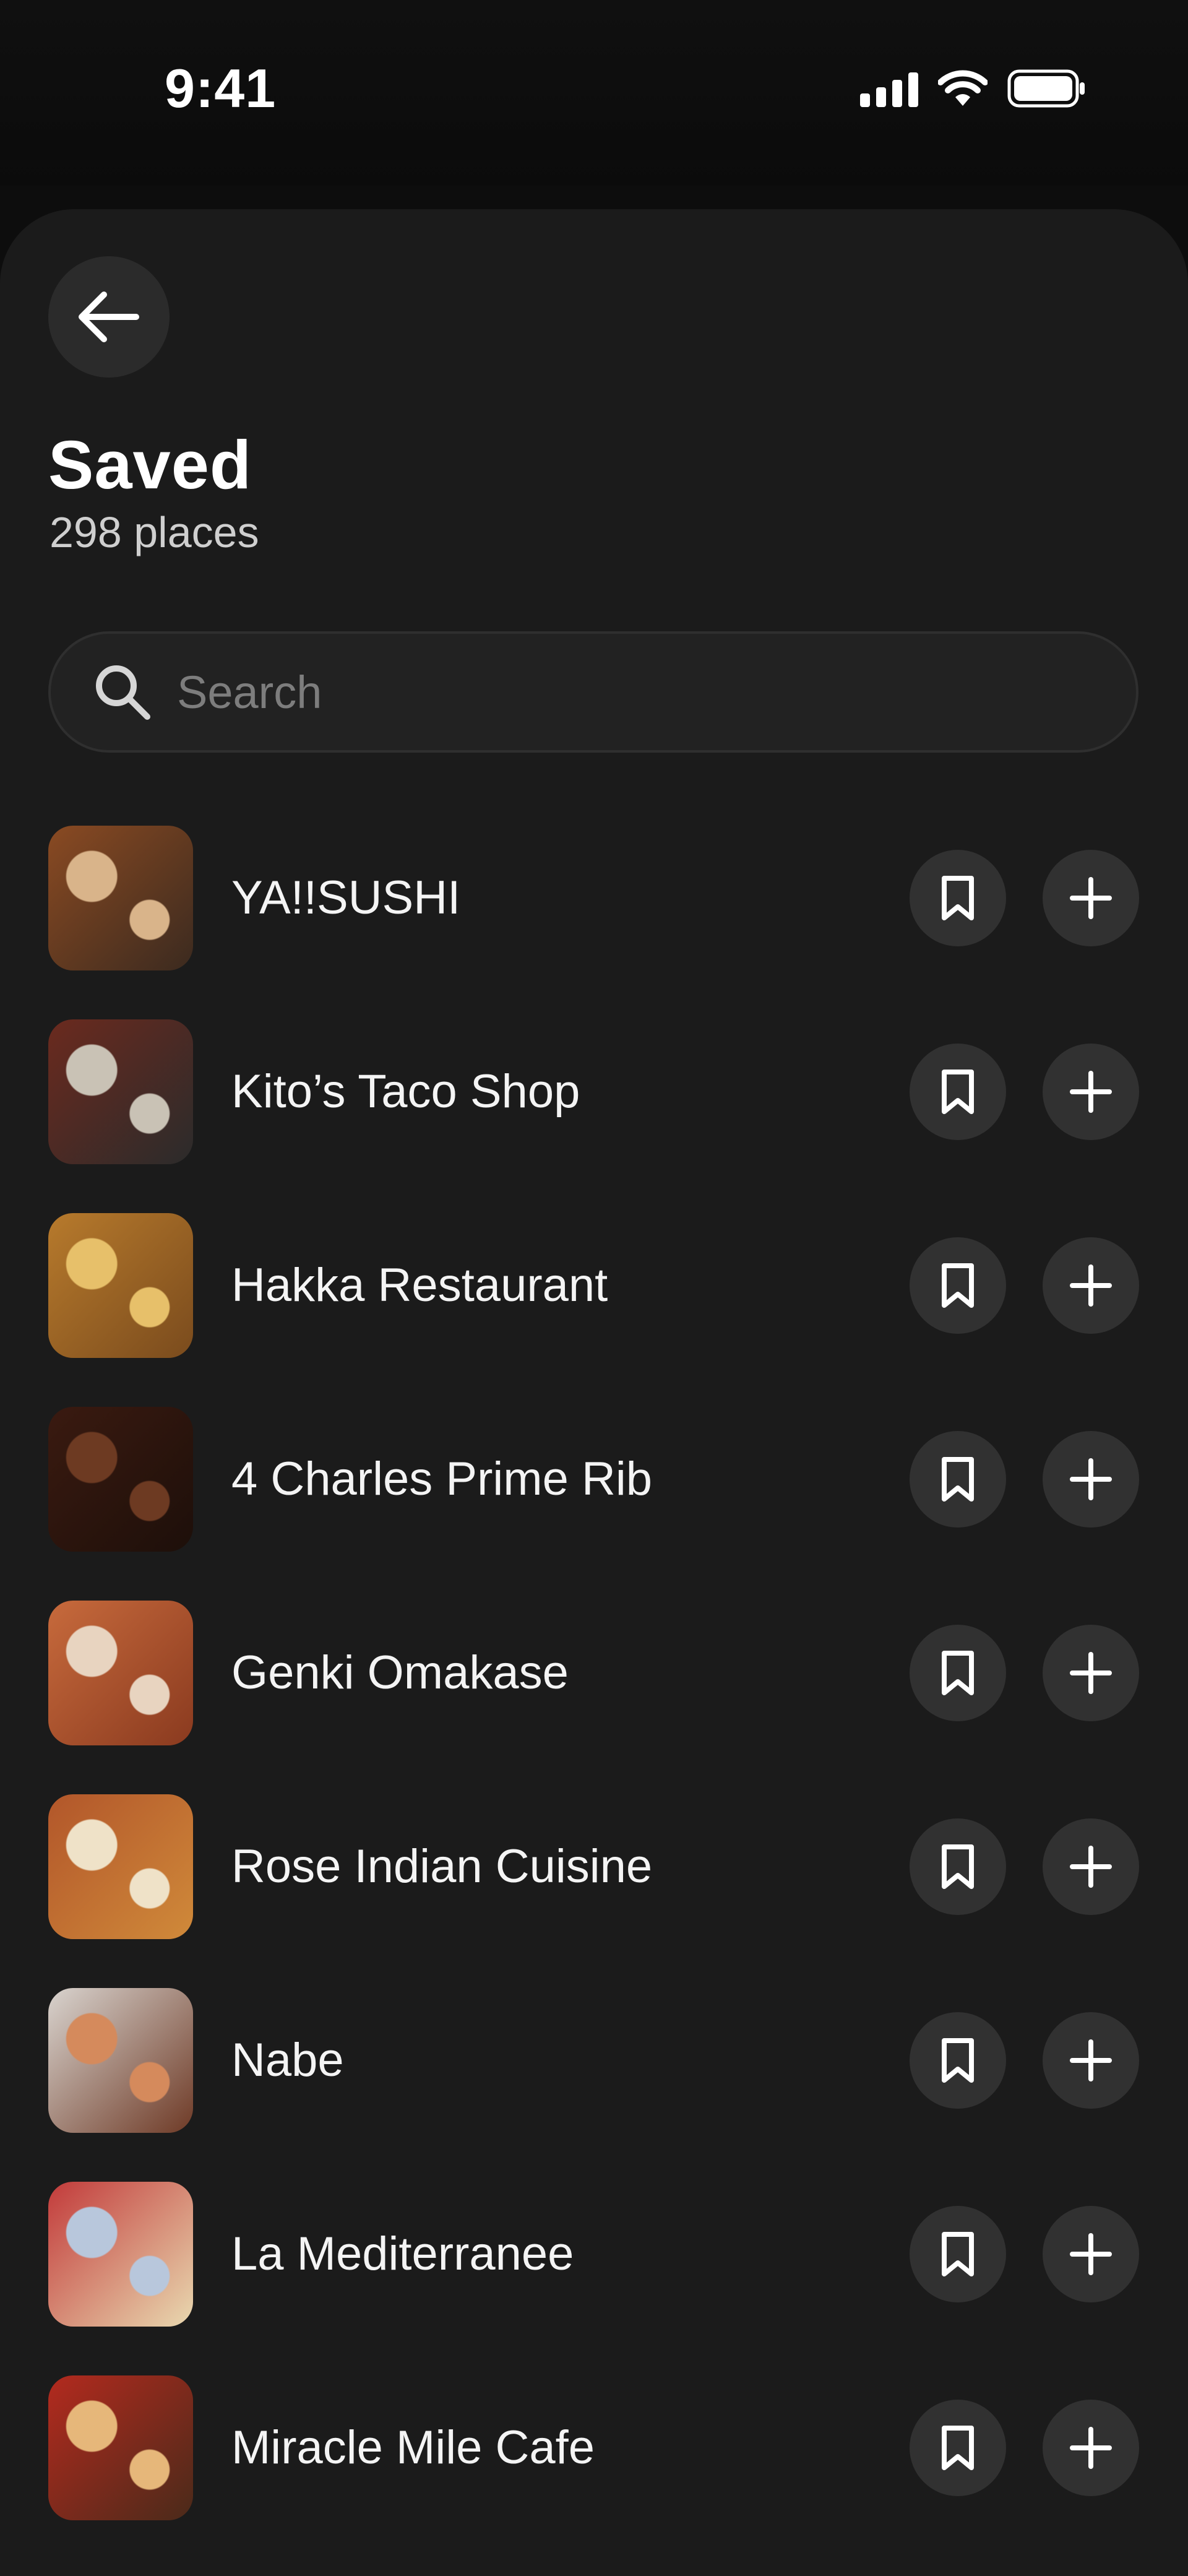  What do you see at coordinates (963, 88) in the screenshot?
I see `wifi-icon` at bounding box center [963, 88].